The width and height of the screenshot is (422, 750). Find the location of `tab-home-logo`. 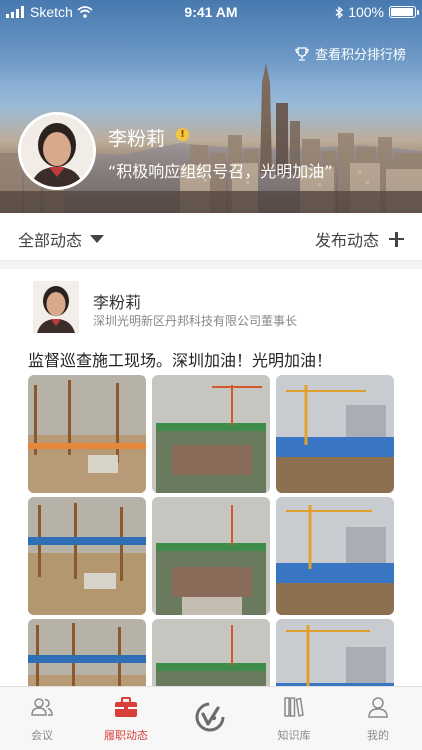

tab-home-logo is located at coordinates (210, 718).